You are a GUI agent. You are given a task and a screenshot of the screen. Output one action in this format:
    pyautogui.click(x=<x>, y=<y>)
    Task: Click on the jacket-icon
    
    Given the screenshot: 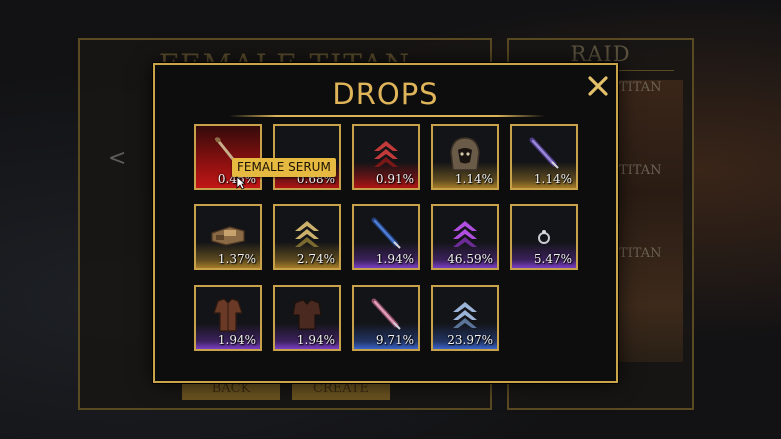 What is the action you would take?
    pyautogui.click(x=228, y=315)
    